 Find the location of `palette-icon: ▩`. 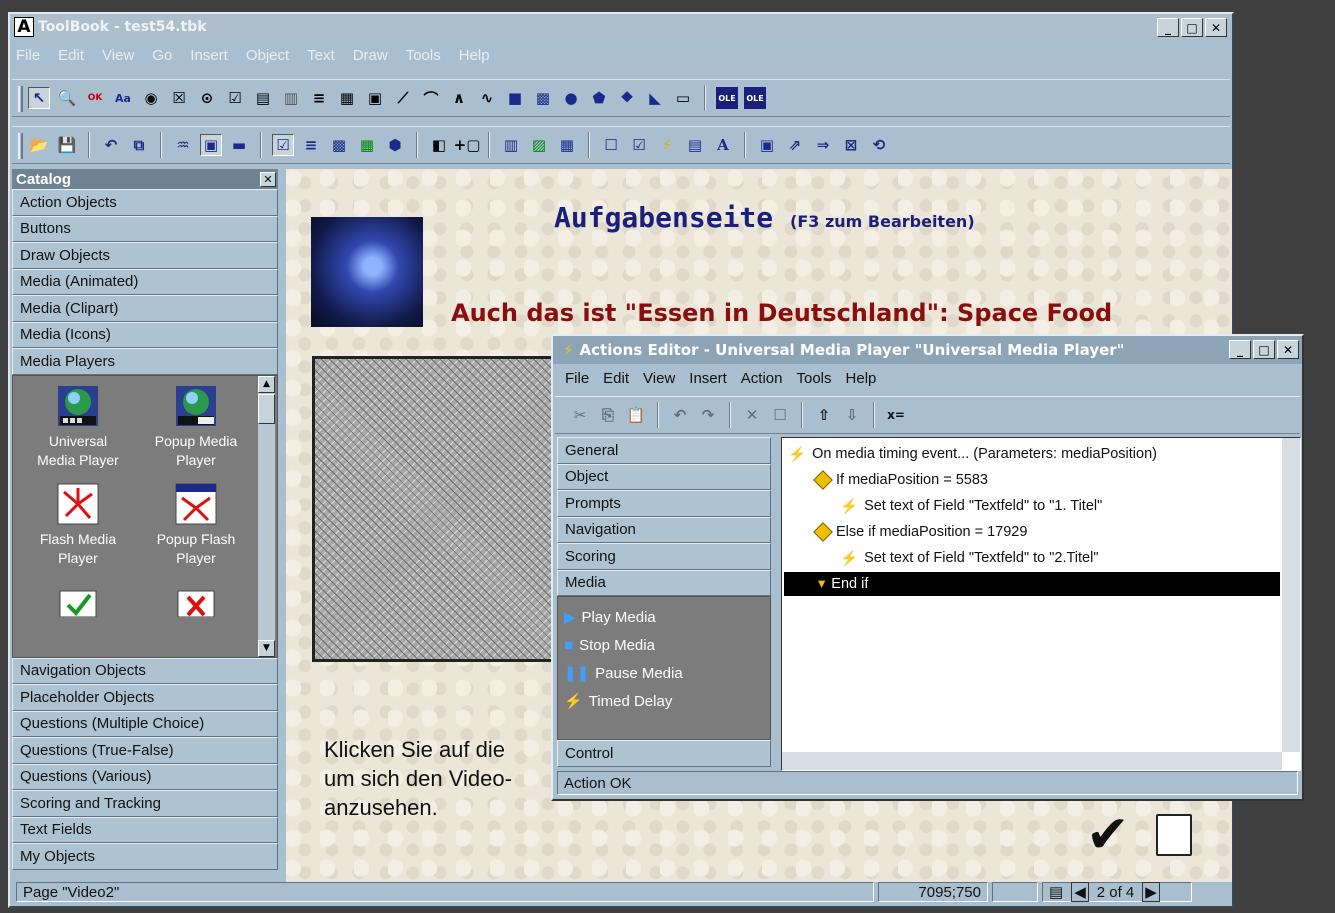

palette-icon: ▩ is located at coordinates (339, 145).